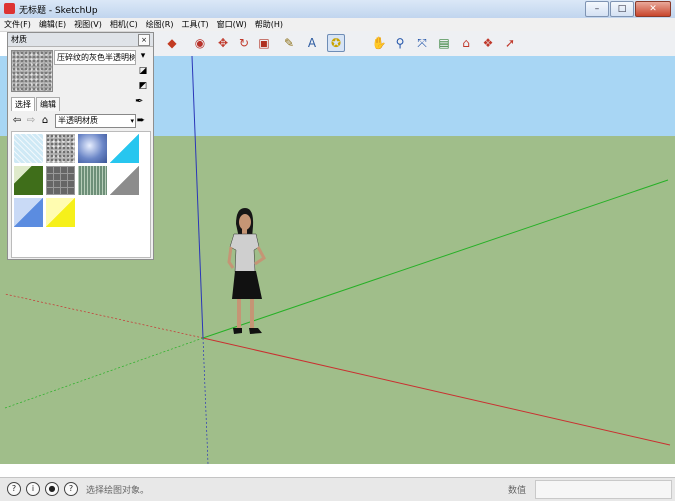  What do you see at coordinates (124, 180) in the screenshot?
I see `swatch-translucent-gray` at bounding box center [124, 180].